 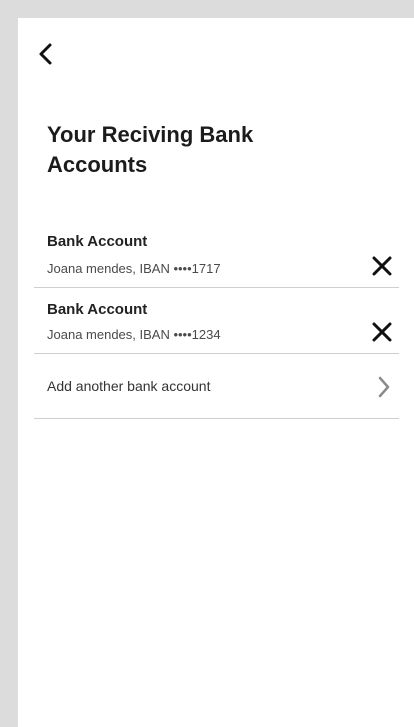 I want to click on bank-account-item: Bank Account Joana mendes, IBAN ••••1717, so click(x=216, y=259).